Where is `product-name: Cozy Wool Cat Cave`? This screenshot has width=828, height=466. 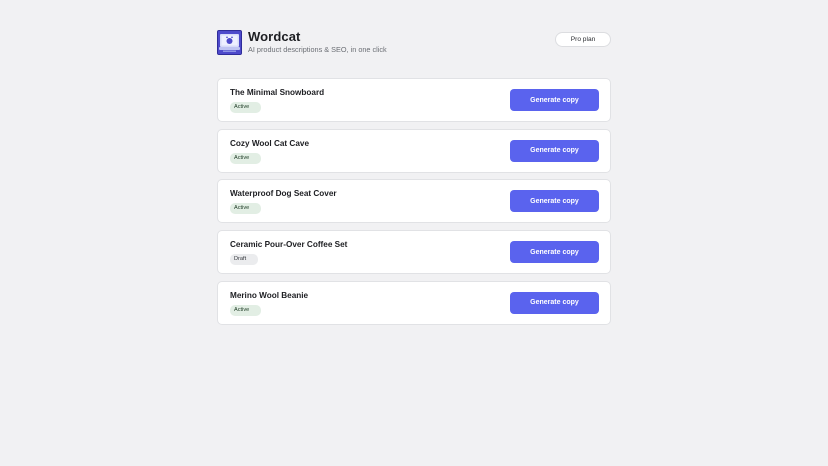
product-name: Cozy Wool Cat Cave is located at coordinates (270, 143).